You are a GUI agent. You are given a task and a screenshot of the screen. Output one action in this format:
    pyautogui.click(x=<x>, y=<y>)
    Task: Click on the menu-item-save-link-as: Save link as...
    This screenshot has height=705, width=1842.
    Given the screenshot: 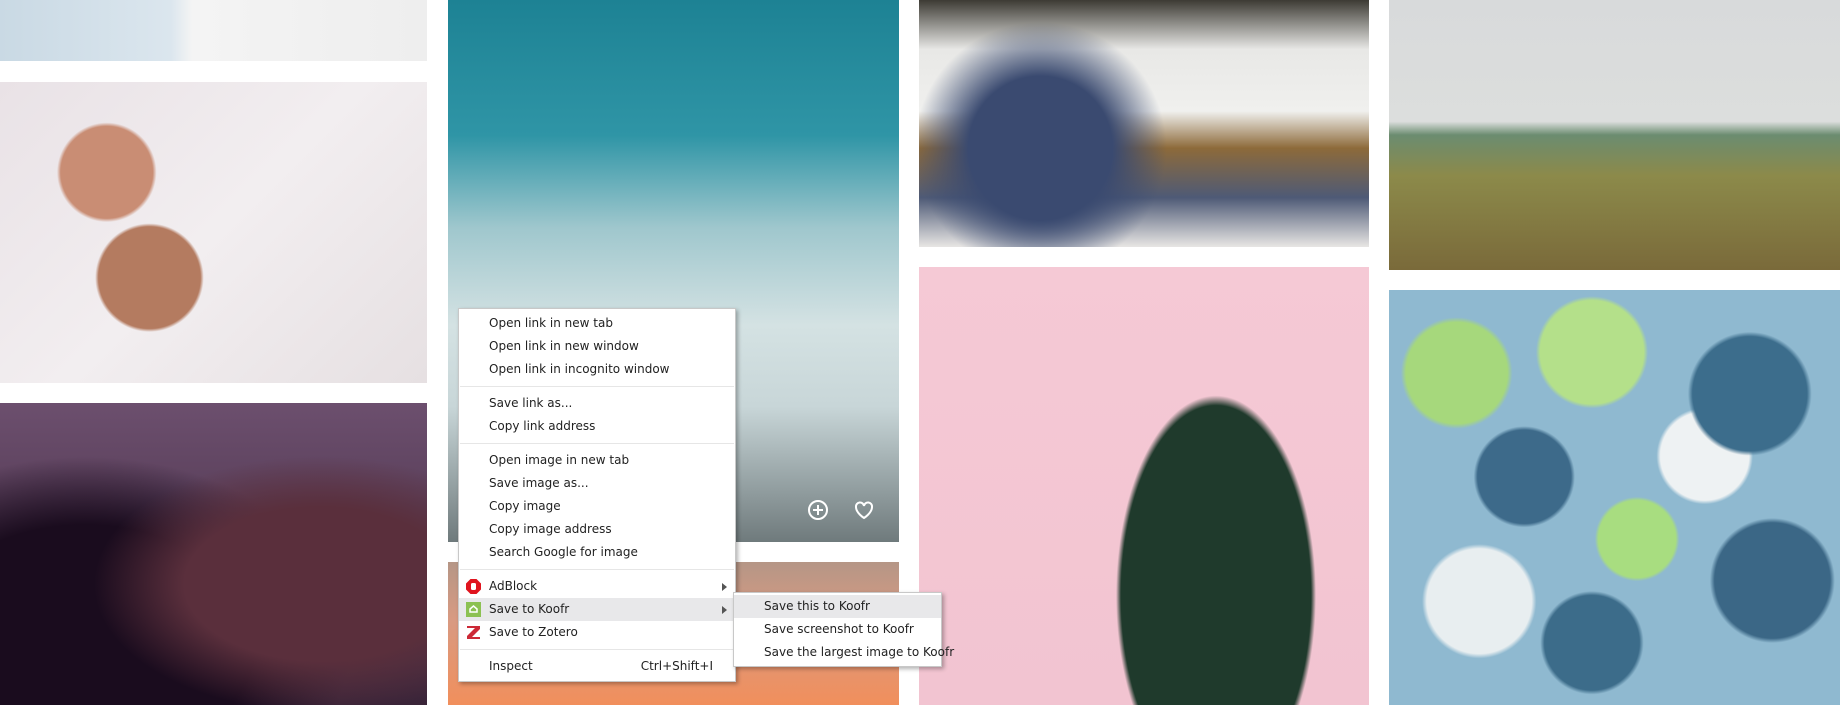 What is the action you would take?
    pyautogui.click(x=597, y=403)
    